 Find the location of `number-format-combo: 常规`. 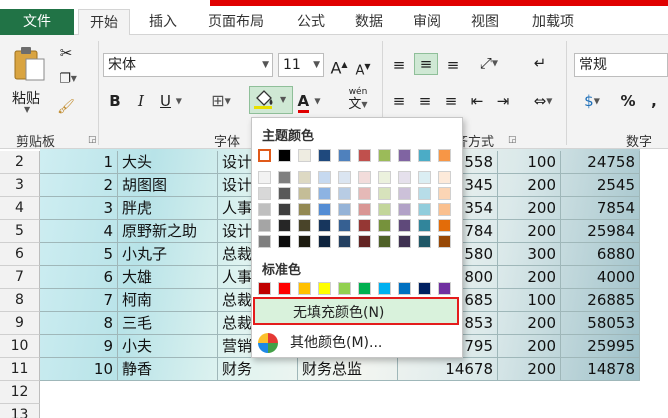

number-format-combo: 常规 is located at coordinates (621, 65).